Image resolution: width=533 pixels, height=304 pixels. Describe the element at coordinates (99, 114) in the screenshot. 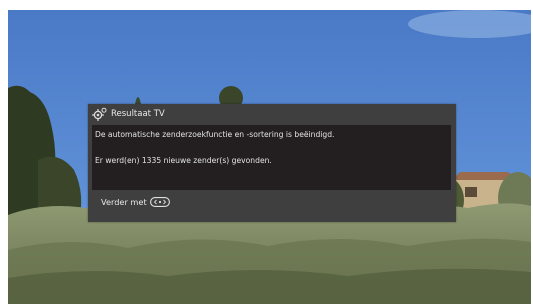

I see `gear-icon` at that location.